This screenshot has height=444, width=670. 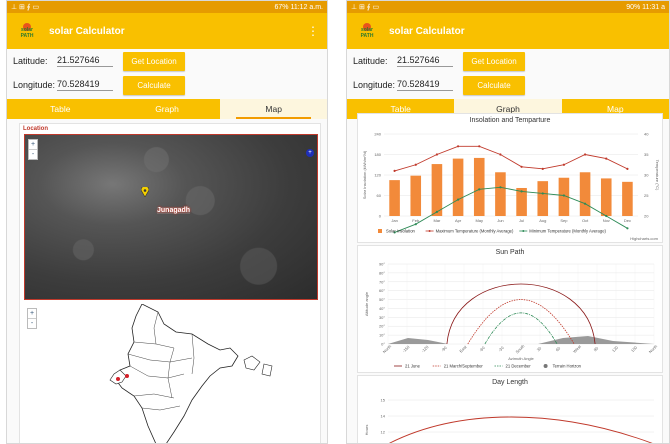 What do you see at coordinates (500, 220) in the screenshot?
I see `x-tick-label: Jun` at bounding box center [500, 220].